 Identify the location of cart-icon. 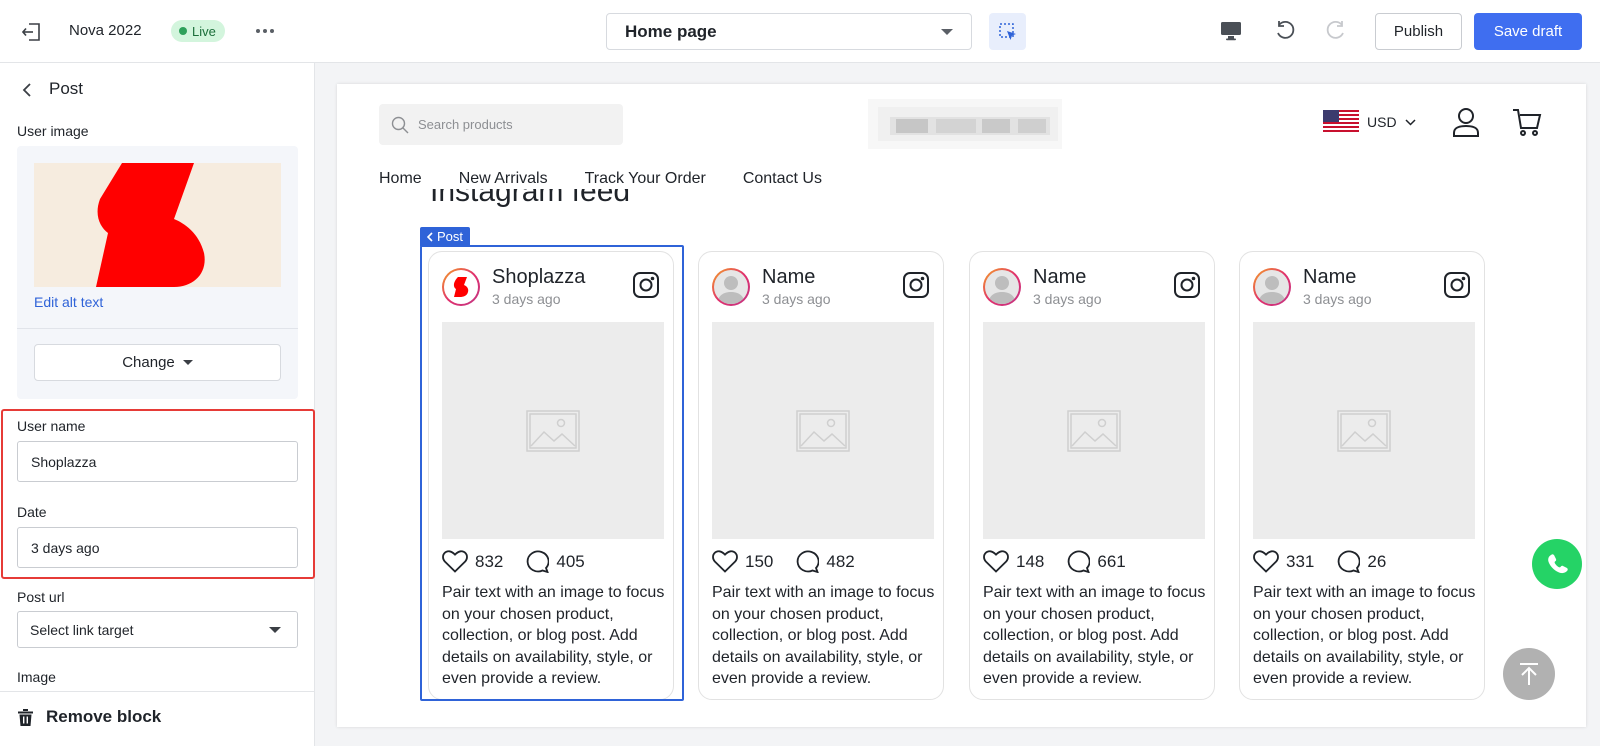
(1527, 122).